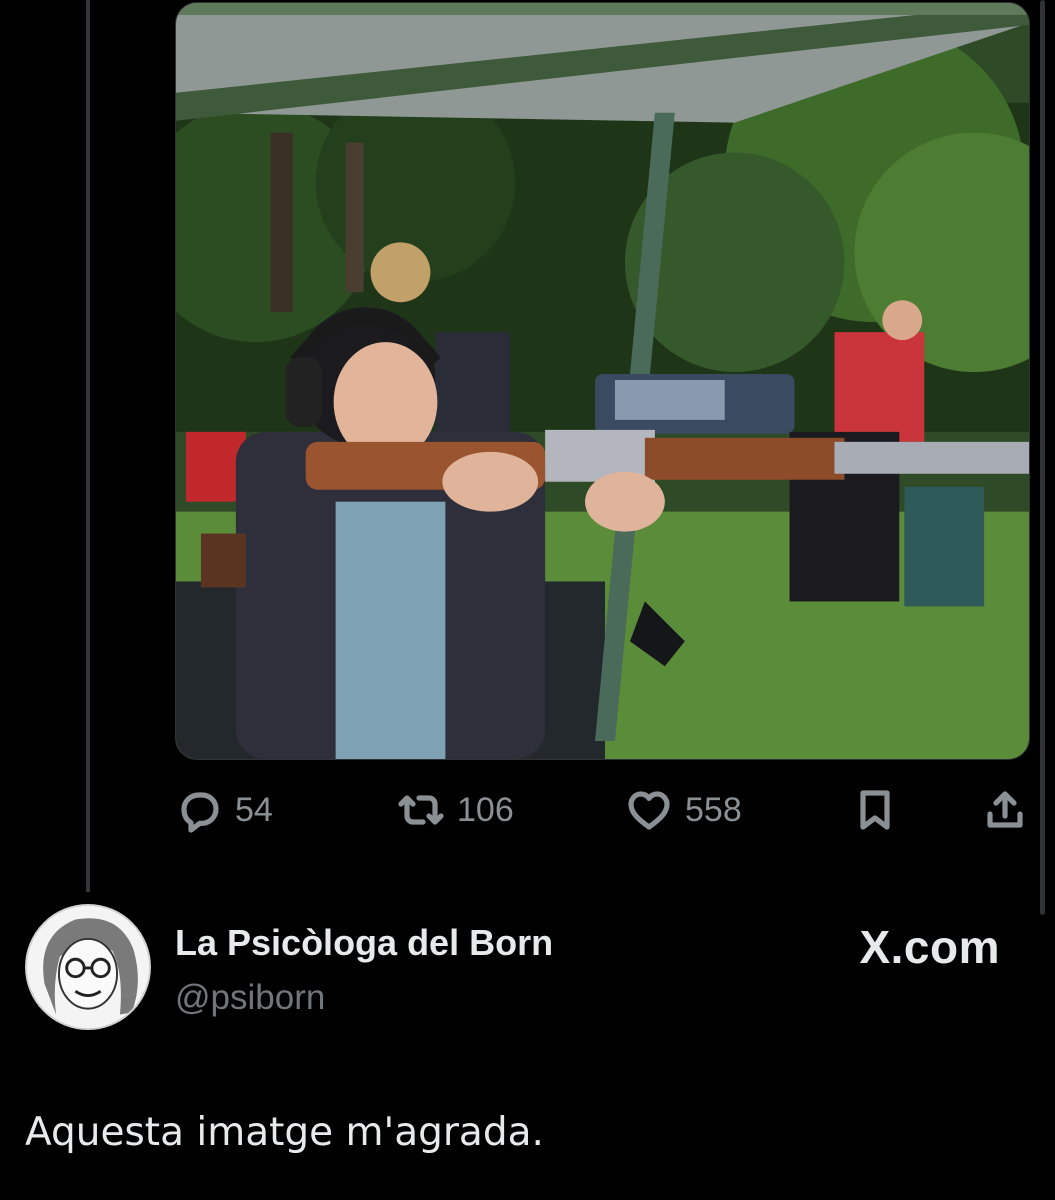 This screenshot has height=1200, width=1055. Describe the element at coordinates (88, 446) in the screenshot. I see `thread-connector-line` at that location.